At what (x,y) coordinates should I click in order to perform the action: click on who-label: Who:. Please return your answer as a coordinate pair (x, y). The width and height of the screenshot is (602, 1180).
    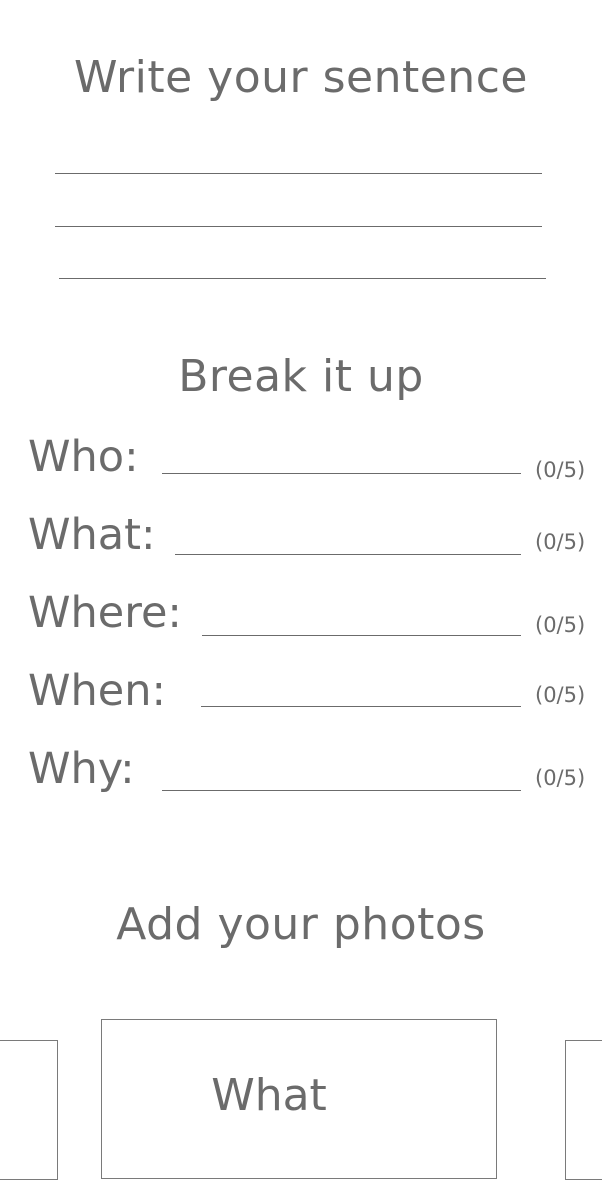
    Looking at the image, I should click on (83, 457).